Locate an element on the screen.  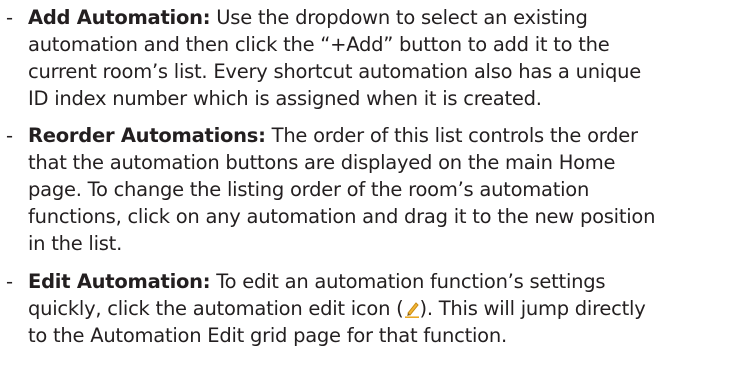
bullet-text: ). This will jump directly is located at coordinates (532, 308).